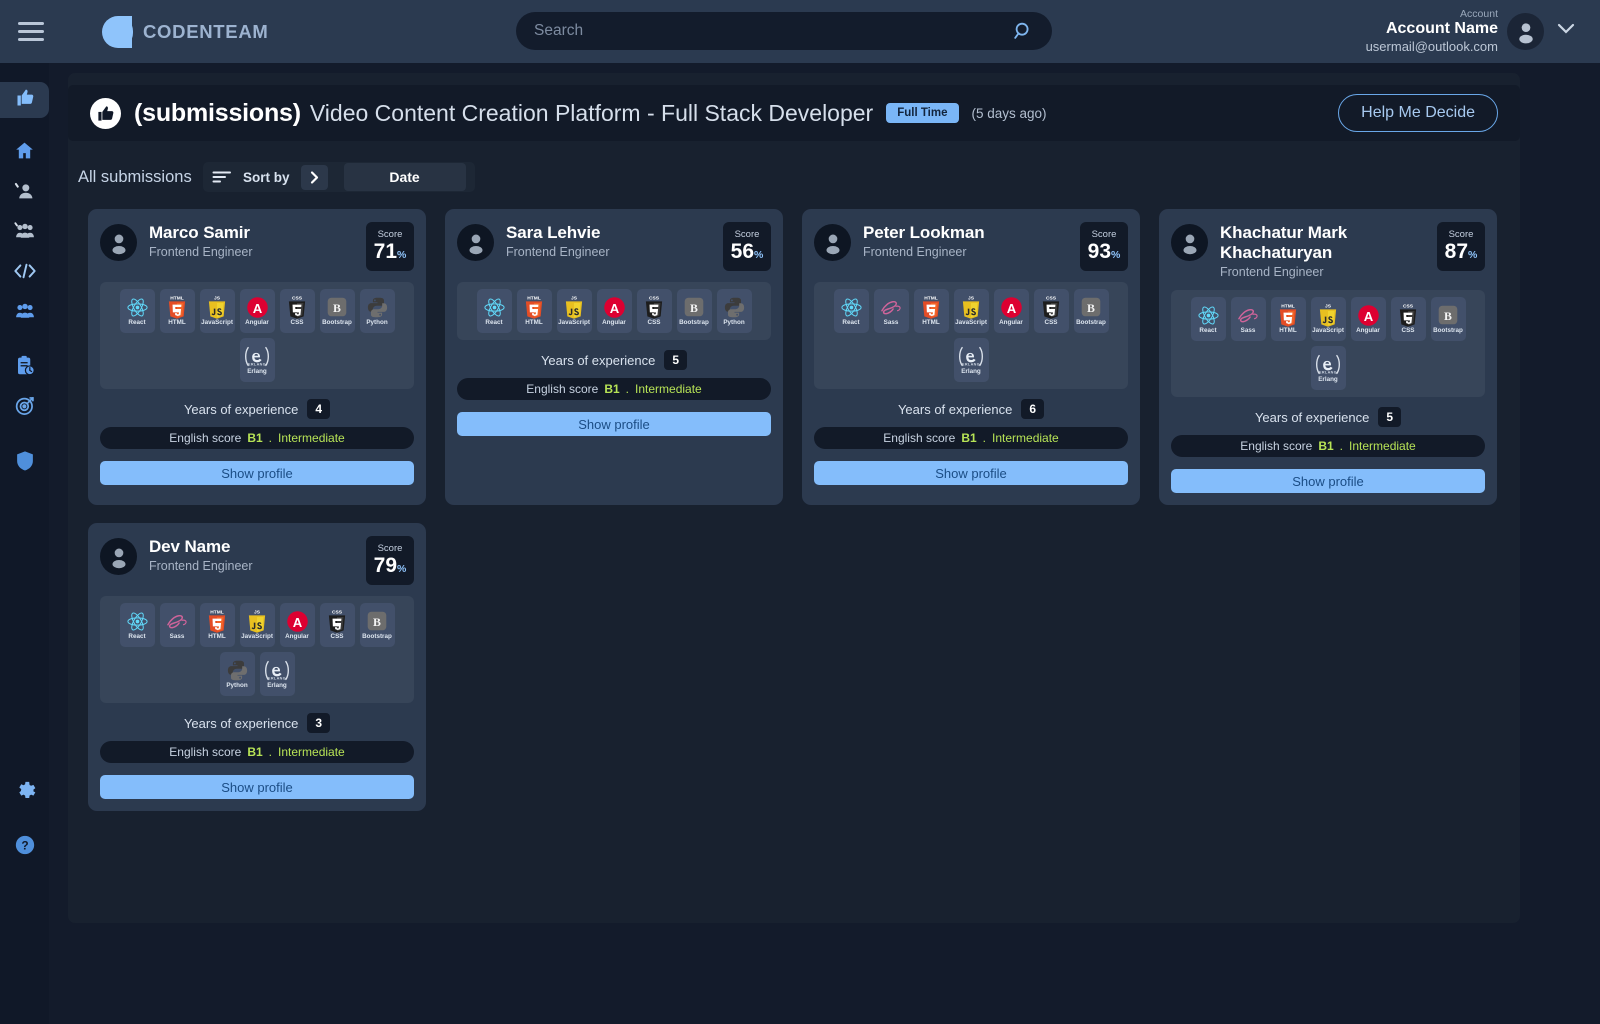  What do you see at coordinates (311, 438) in the screenshot?
I see `english-description: Intermediate` at bounding box center [311, 438].